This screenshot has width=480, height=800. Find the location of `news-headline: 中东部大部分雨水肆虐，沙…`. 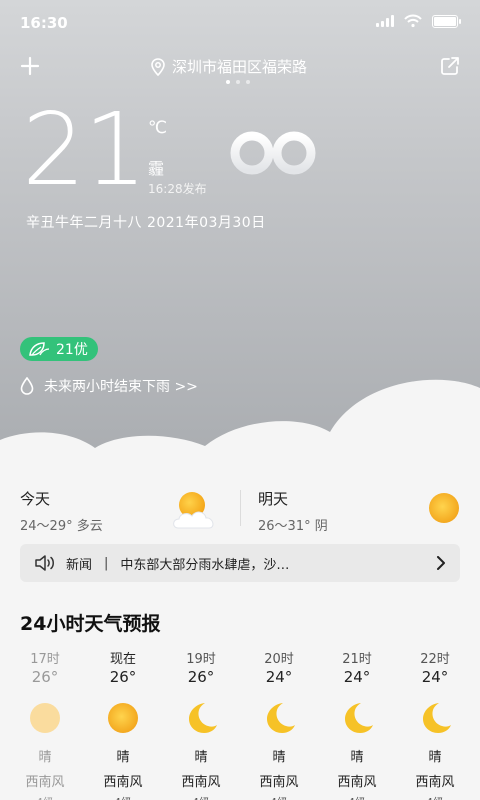

news-headline: 中东部大部分雨水肆虐，沙… is located at coordinates (205, 565).